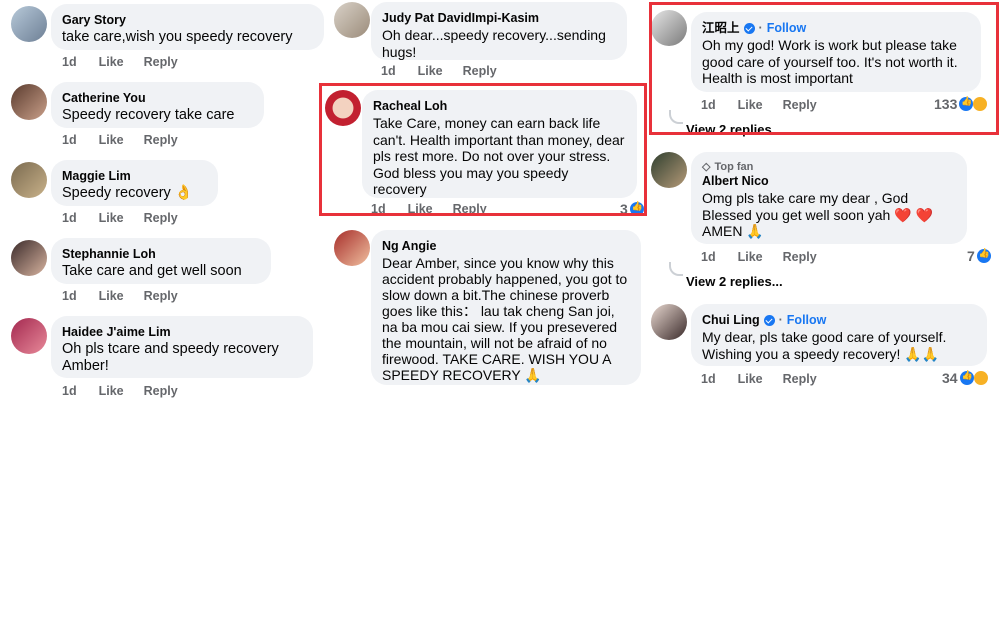 The width and height of the screenshot is (1000, 623). I want to click on comment-author: Albert Nico, so click(828, 181).